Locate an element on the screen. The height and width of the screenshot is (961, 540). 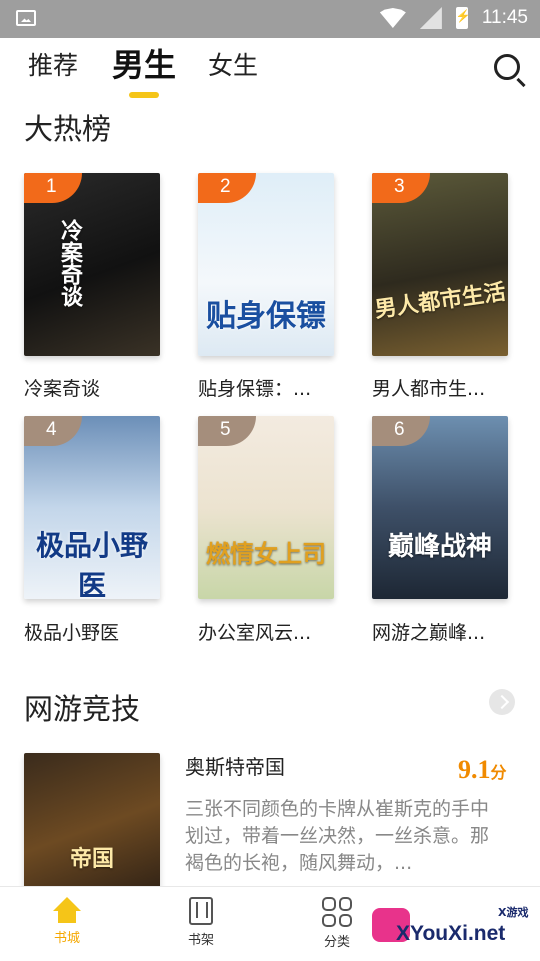
book-title: 极品小野医 is located at coordinates (71, 631).